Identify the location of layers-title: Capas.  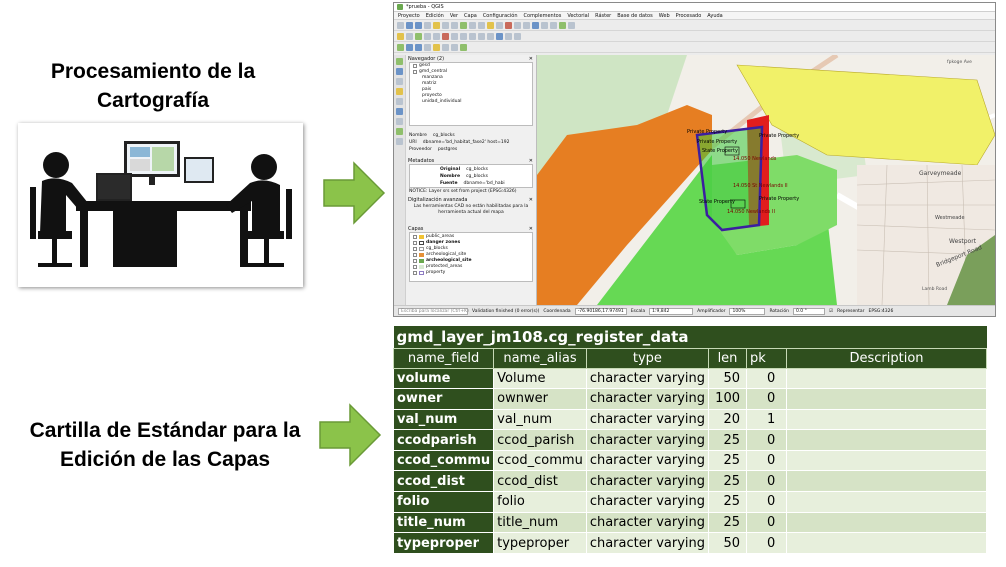
(416, 228).